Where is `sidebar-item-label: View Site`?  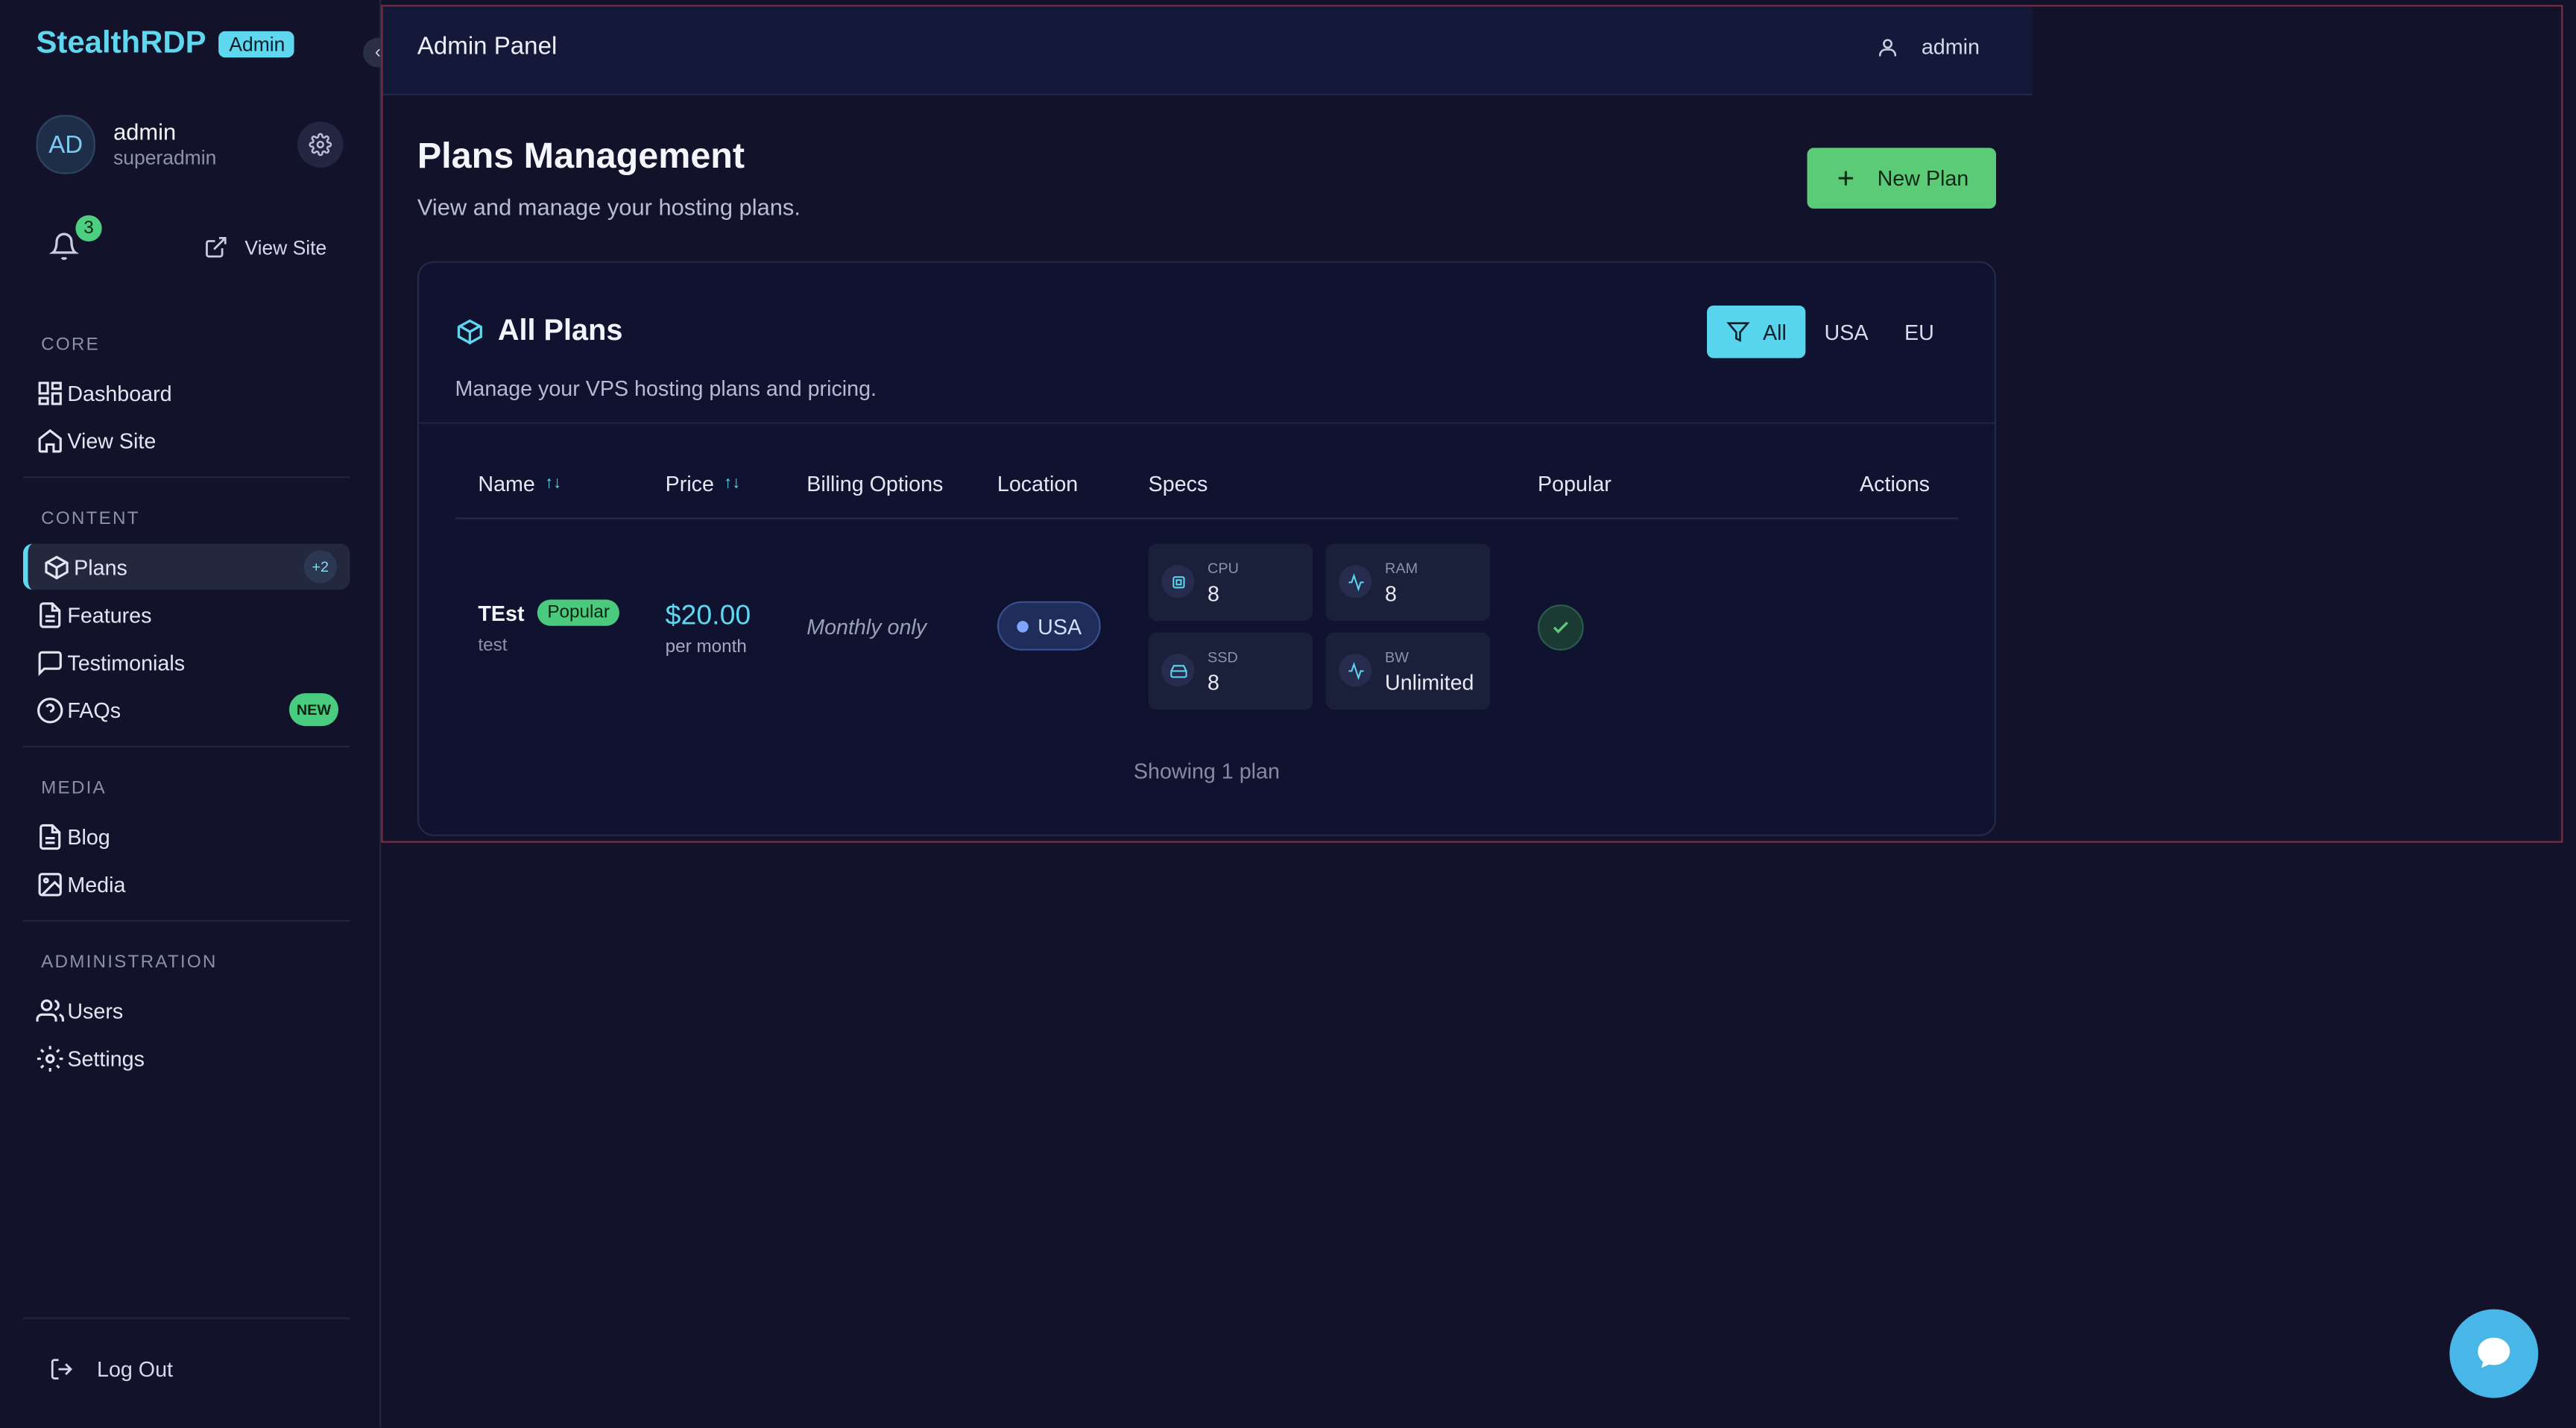
sidebar-item-label: View Site is located at coordinates (112, 440).